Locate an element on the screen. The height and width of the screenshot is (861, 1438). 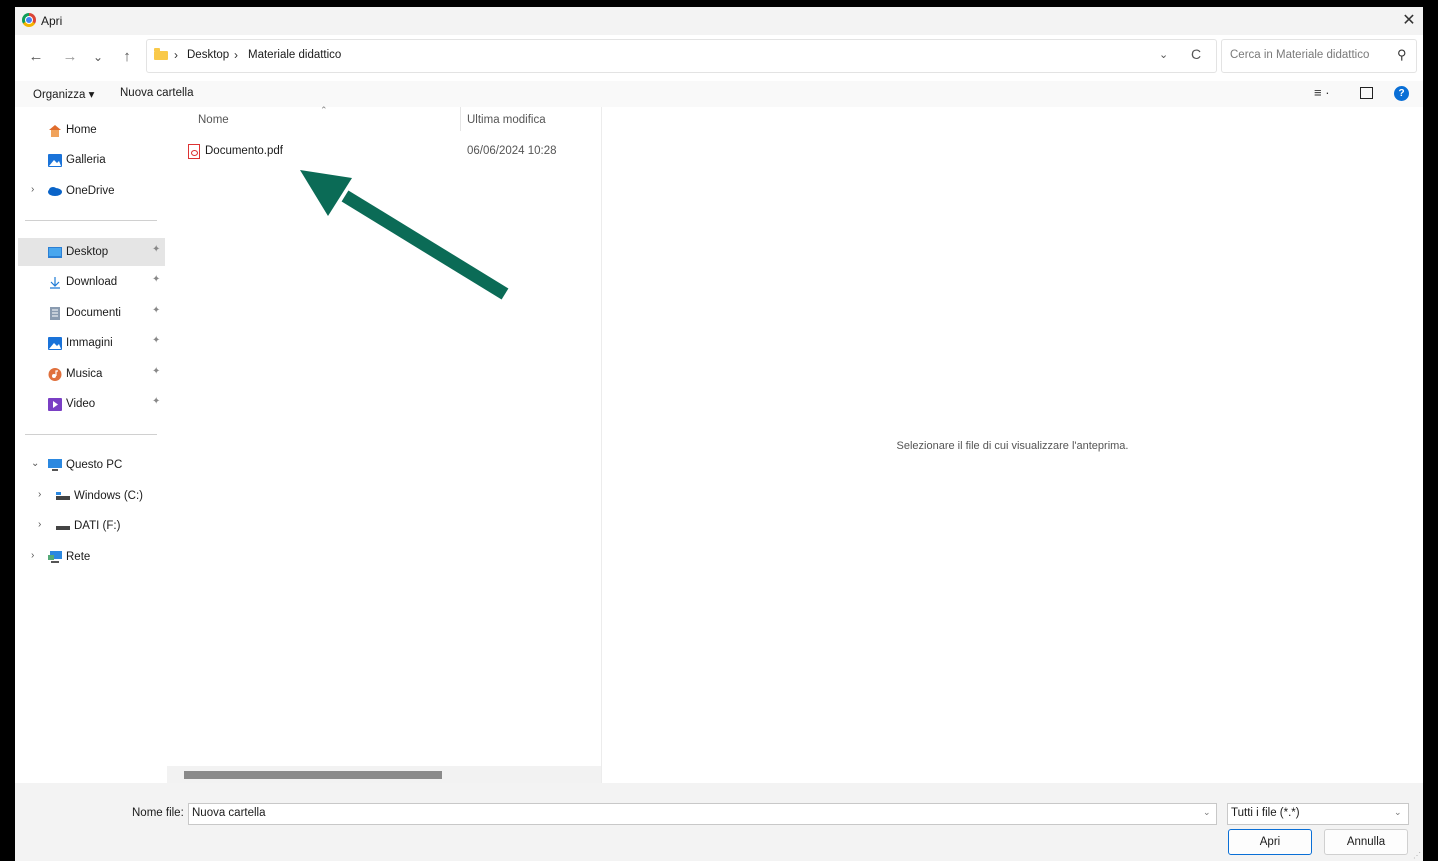
onedrive-icon is located at coordinates (55, 191).